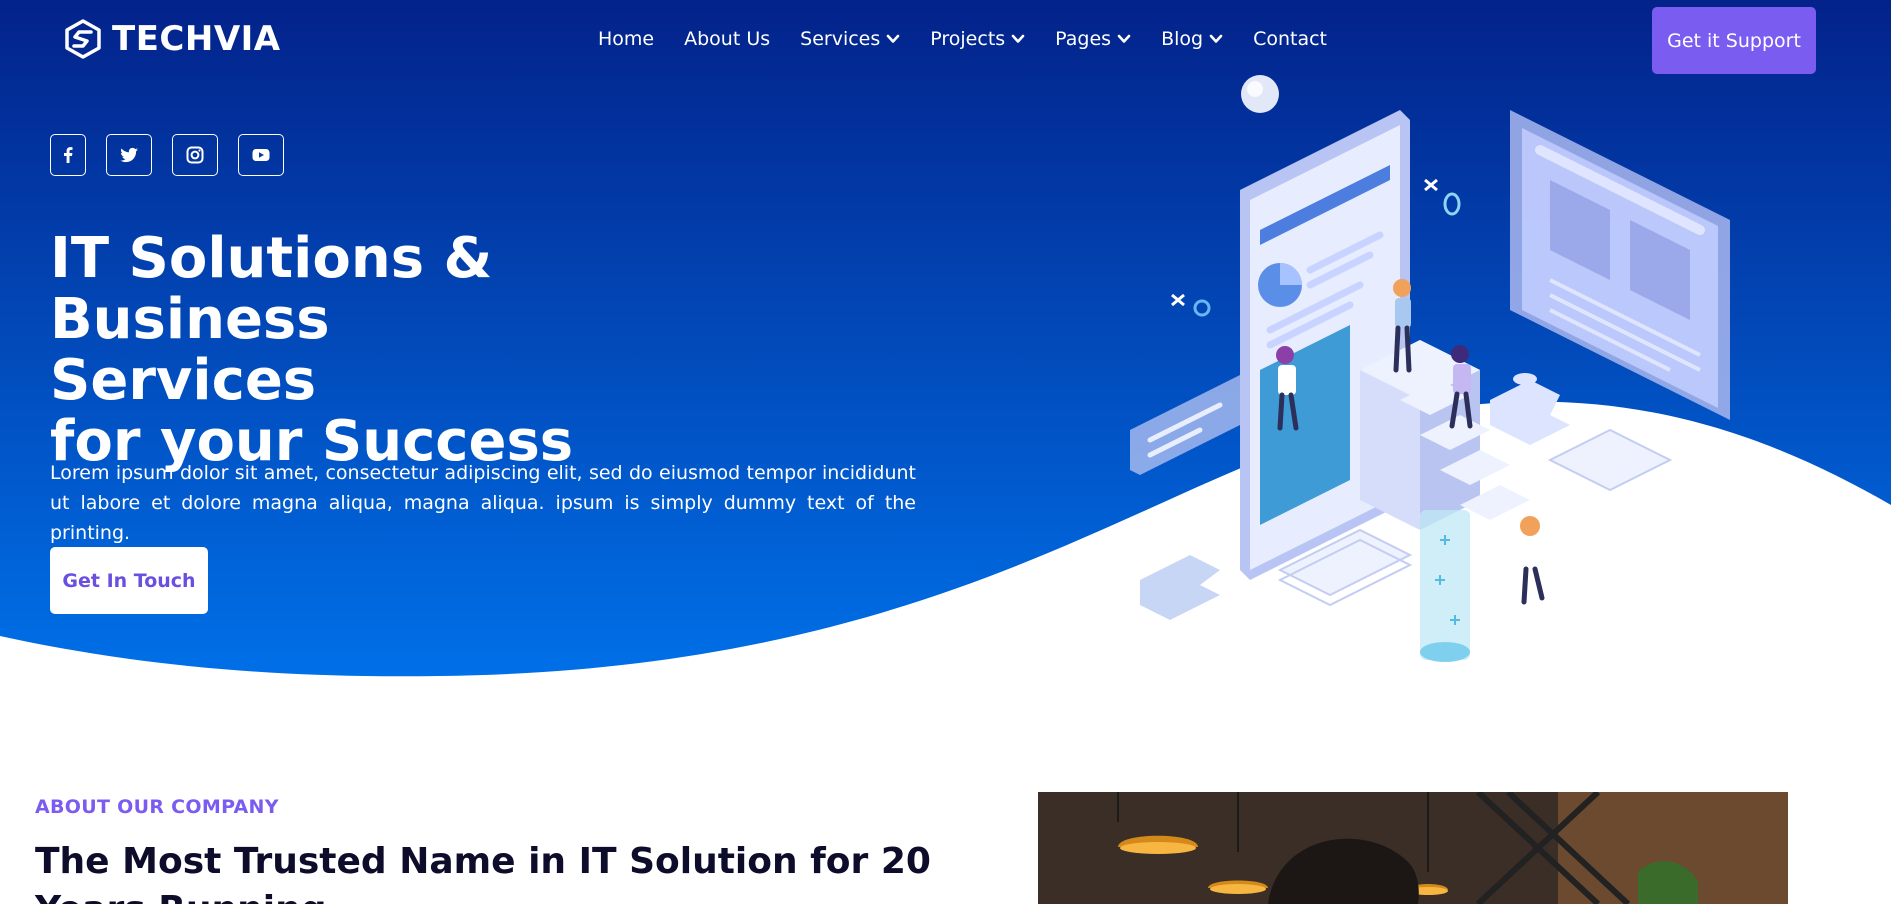 This screenshot has width=1891, height=904. I want to click on nav-item-pages: Pages, so click(1093, 39).